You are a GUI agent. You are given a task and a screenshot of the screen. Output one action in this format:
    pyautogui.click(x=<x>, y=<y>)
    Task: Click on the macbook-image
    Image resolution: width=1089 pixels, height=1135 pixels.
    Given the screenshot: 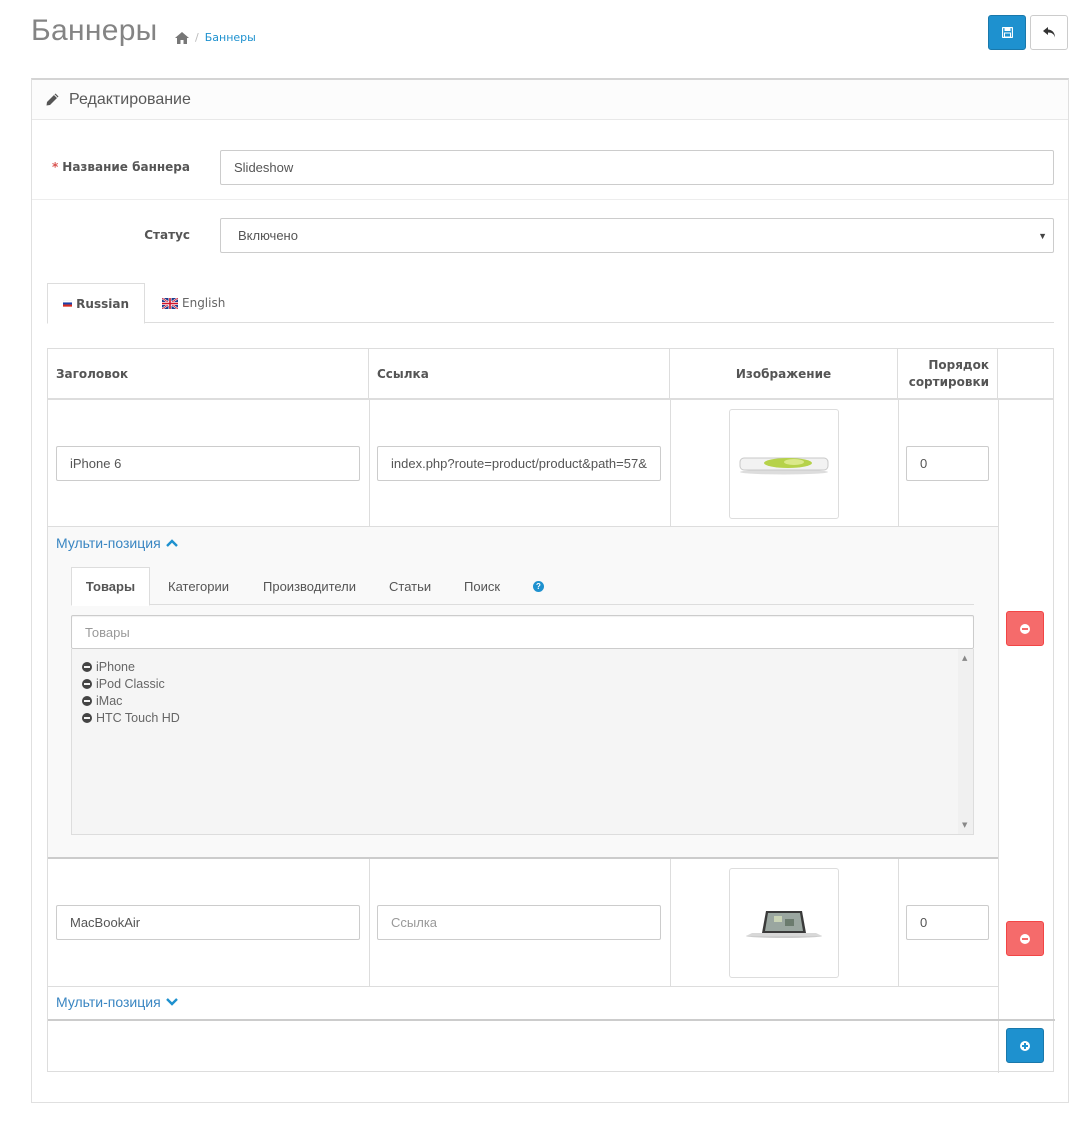 What is the action you would take?
    pyautogui.click(x=784, y=924)
    